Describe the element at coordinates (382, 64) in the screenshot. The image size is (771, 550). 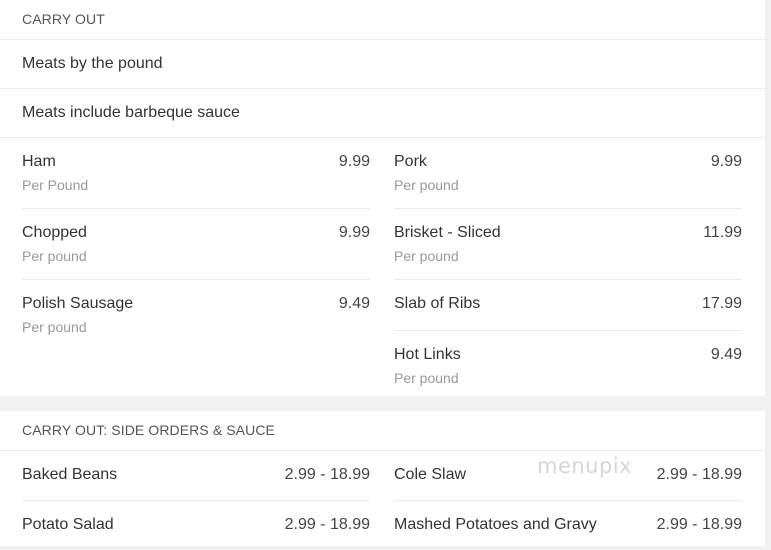
I see `section-subtitle-meats: Meats by the pound` at that location.